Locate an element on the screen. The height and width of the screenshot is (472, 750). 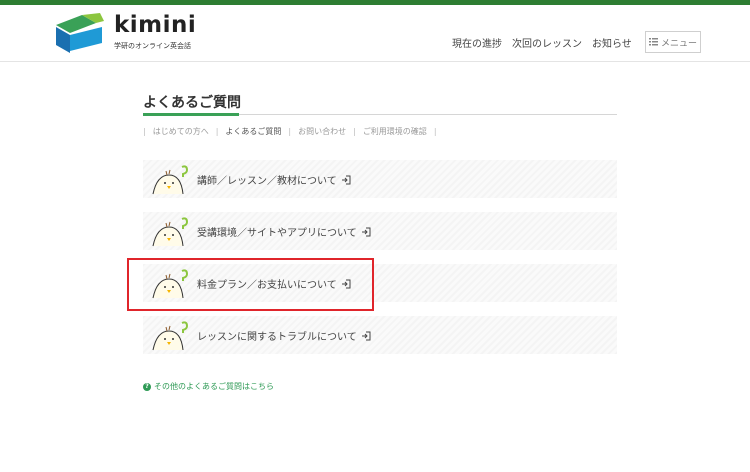
more-faq-link: ? その他のよくあるご質問はこちら is located at coordinates (208, 386).